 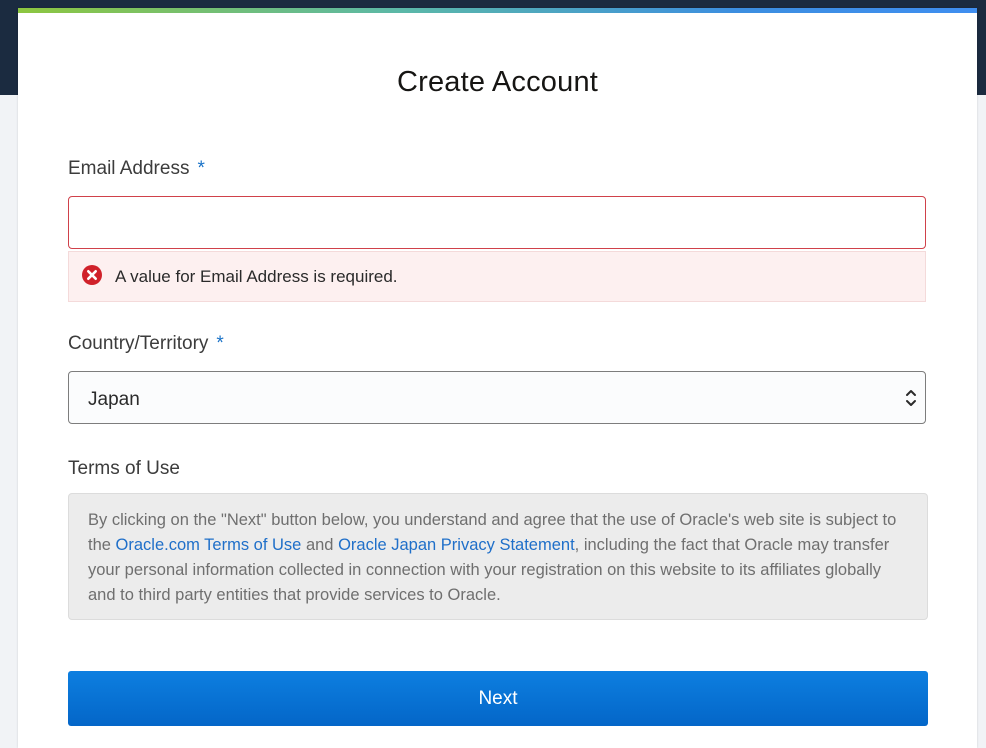 What do you see at coordinates (497, 222) in the screenshot?
I see `email-field` at bounding box center [497, 222].